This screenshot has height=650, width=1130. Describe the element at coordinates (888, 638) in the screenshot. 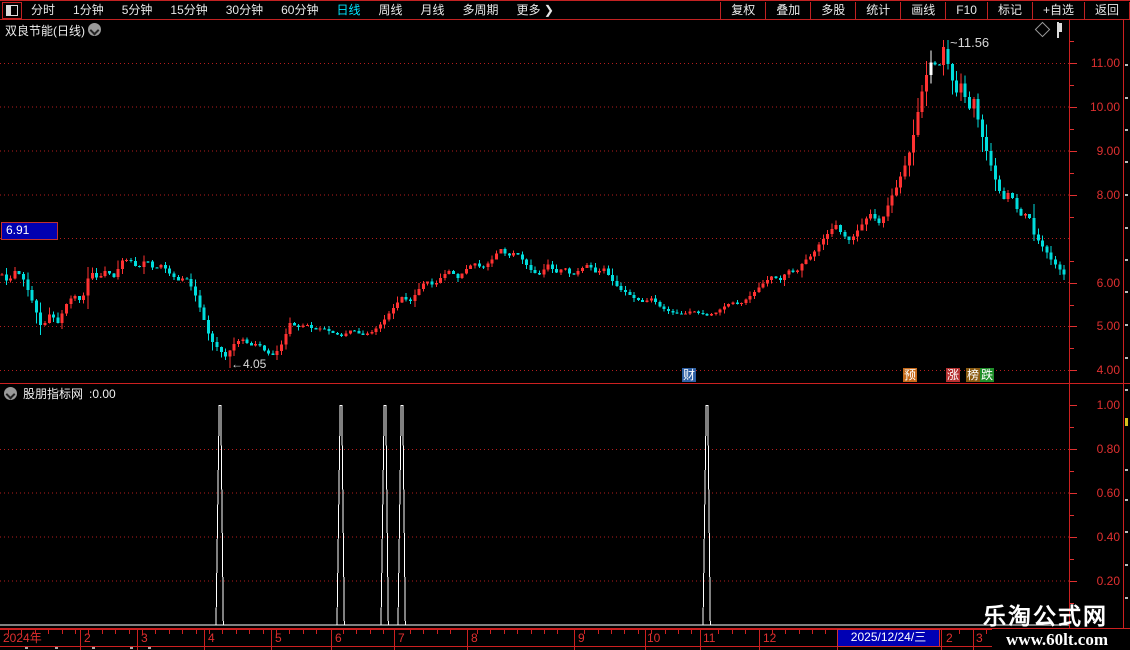

I see `current-date-badge: 2025/12/24/三` at that location.